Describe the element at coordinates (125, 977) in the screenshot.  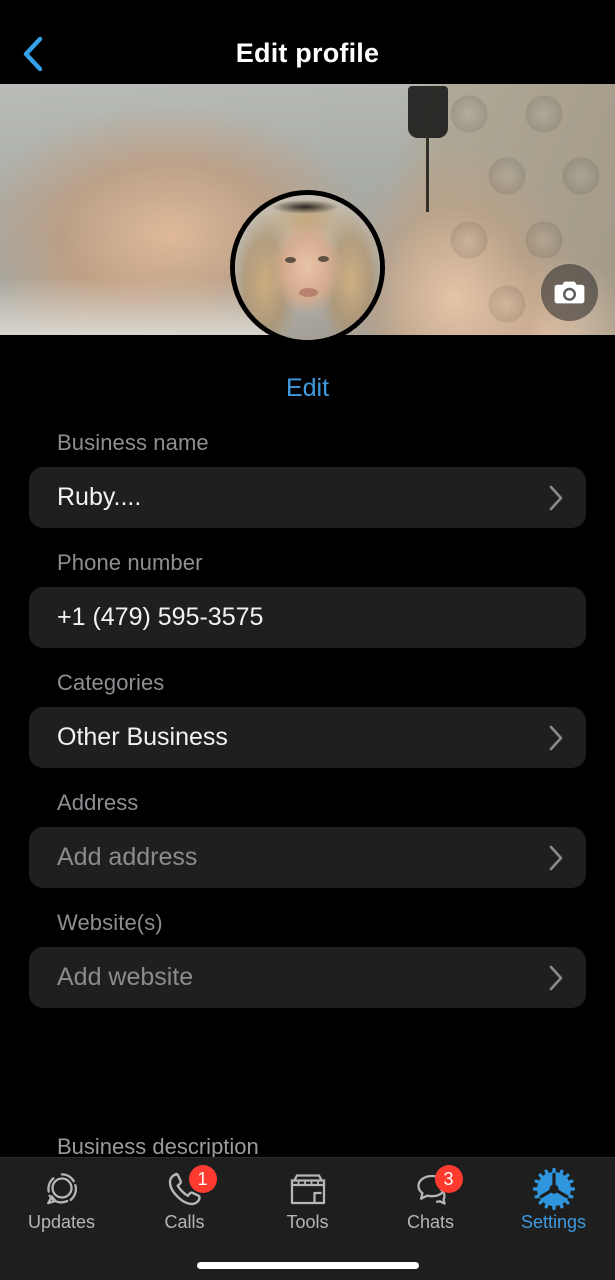
I see `websites-value: Add website` at that location.